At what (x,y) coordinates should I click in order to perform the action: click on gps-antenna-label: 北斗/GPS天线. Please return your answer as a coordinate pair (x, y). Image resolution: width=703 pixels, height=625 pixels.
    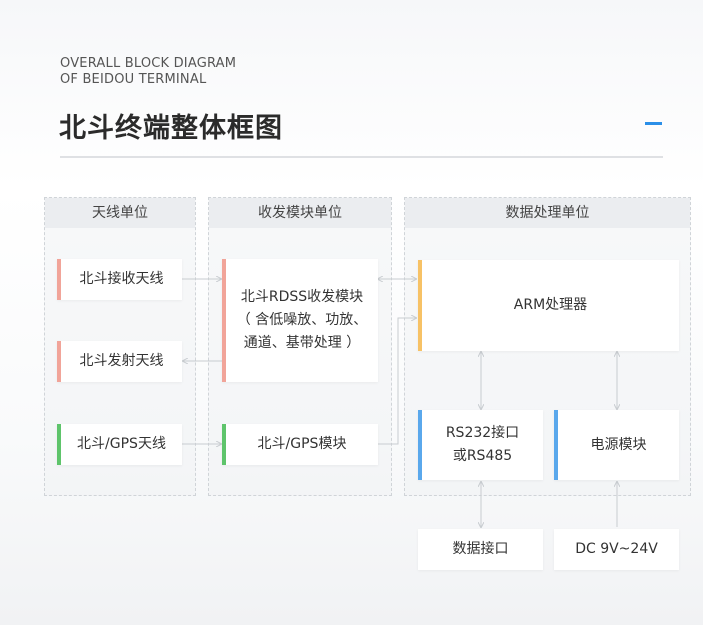
    Looking at the image, I should click on (121, 444).